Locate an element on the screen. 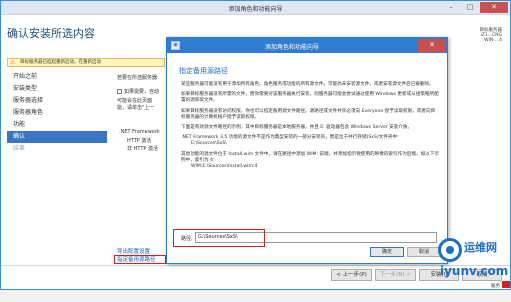 The width and height of the screenshot is (511, 302). warning-icon: ⚠ is located at coordinates (13, 62).